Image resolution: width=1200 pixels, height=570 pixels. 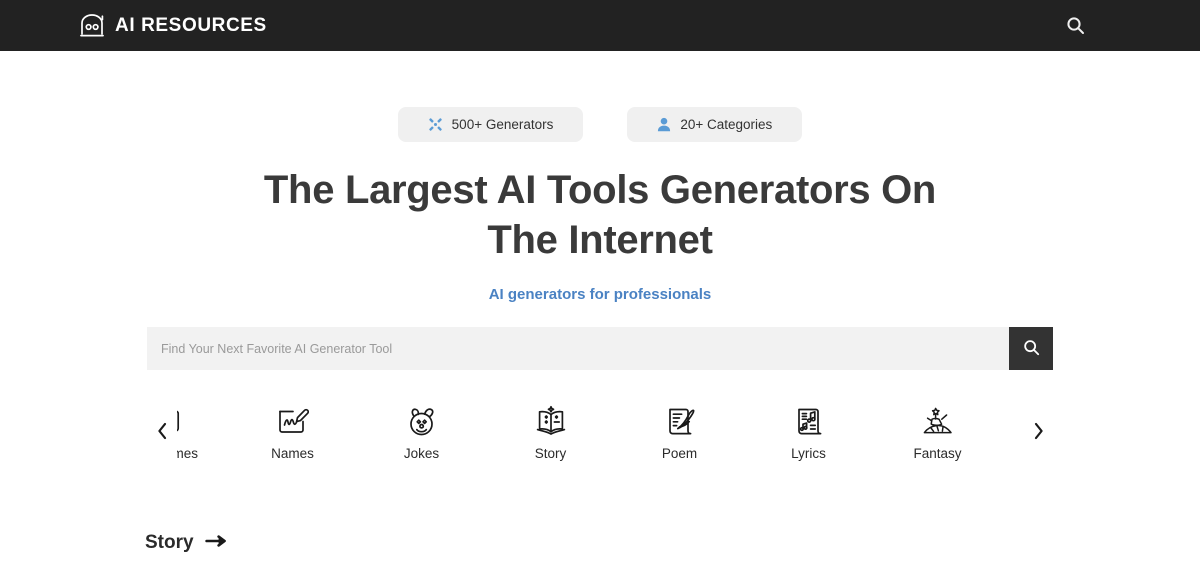 What do you see at coordinates (293, 421) in the screenshot?
I see `signature-icon` at bounding box center [293, 421].